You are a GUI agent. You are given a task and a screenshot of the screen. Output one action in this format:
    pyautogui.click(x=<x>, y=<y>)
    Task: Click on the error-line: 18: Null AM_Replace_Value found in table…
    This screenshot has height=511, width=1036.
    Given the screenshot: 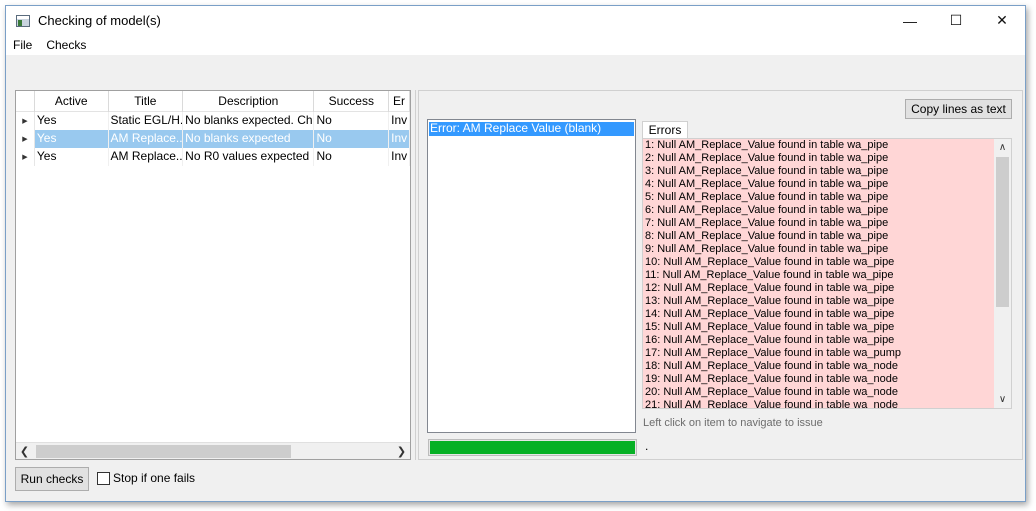 What is the action you would take?
    pyautogui.click(x=827, y=366)
    